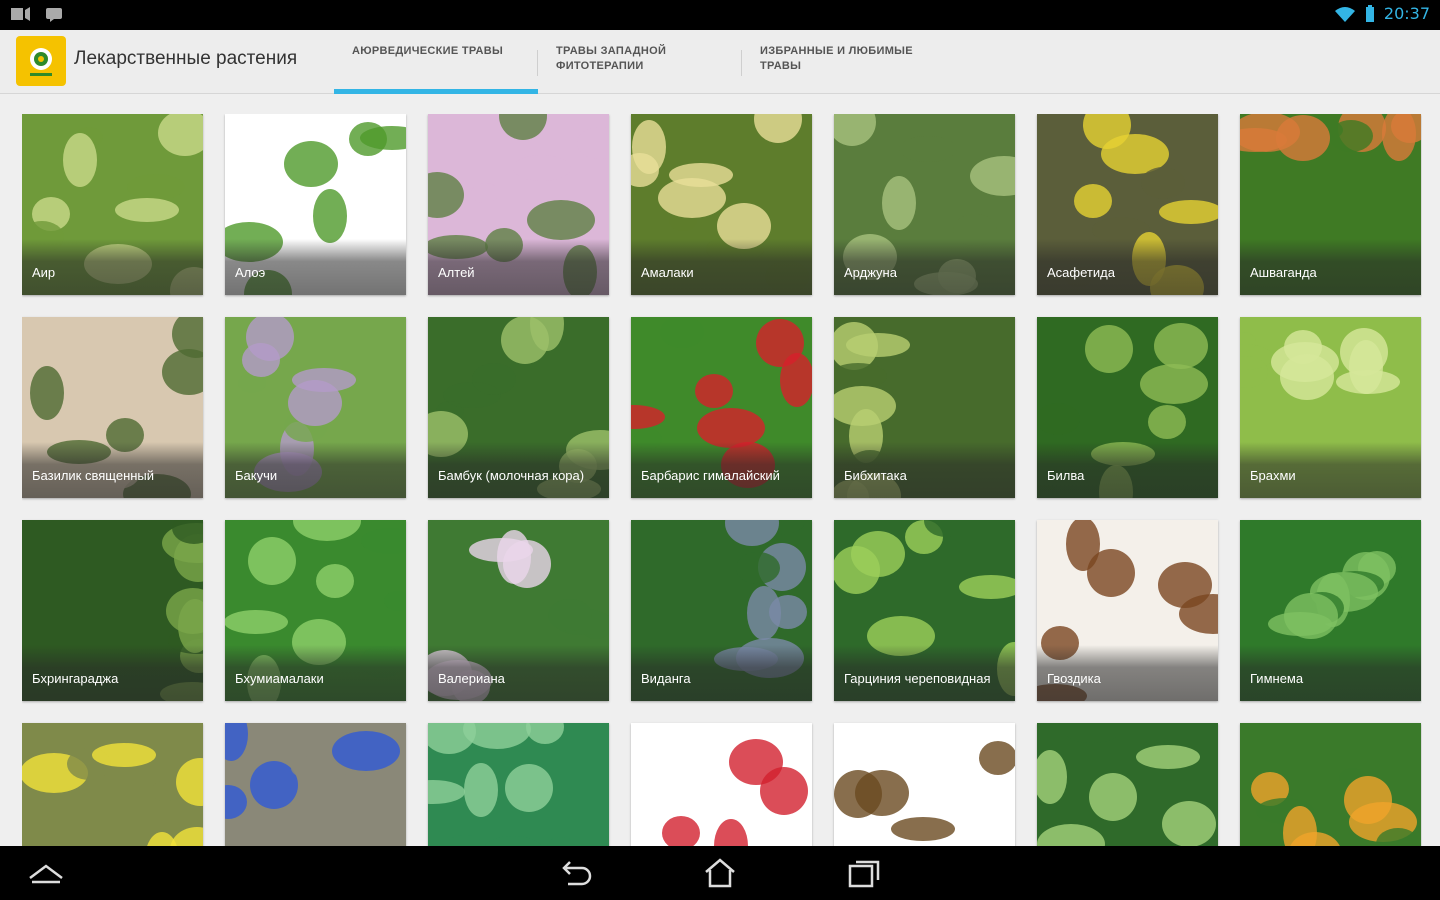  What do you see at coordinates (518, 267) in the screenshot?
I see `herb-name: Алтей` at bounding box center [518, 267].